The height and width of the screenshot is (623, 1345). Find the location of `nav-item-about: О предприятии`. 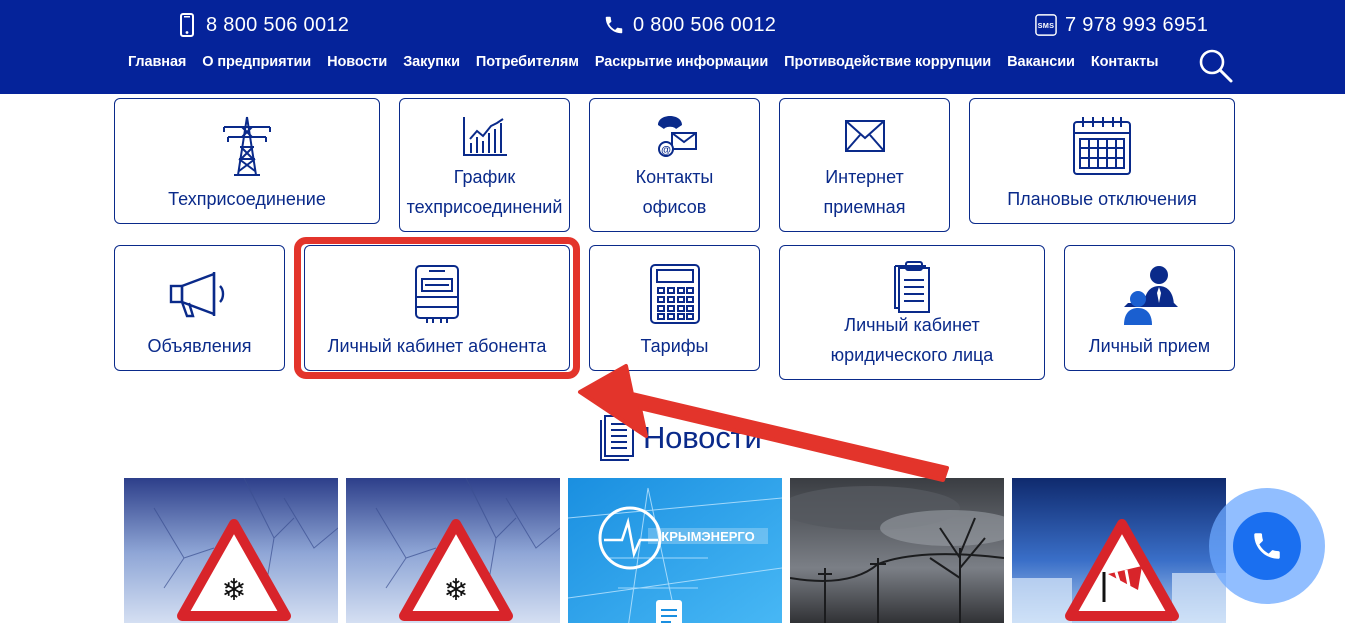

nav-item-about: О предприятии is located at coordinates (256, 62).